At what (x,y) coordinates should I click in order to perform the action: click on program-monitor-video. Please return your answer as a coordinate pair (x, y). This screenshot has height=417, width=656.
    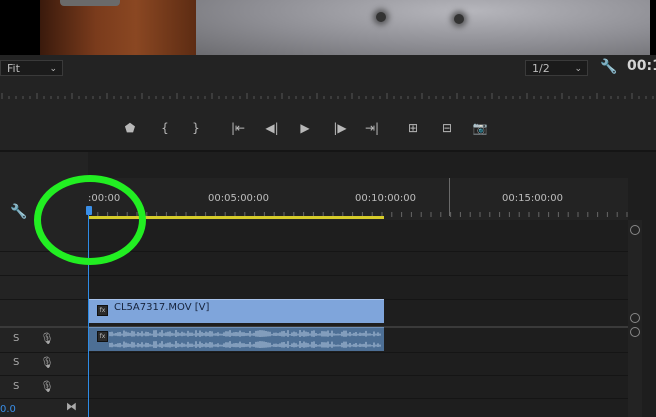
    Looking at the image, I should click on (328, 27).